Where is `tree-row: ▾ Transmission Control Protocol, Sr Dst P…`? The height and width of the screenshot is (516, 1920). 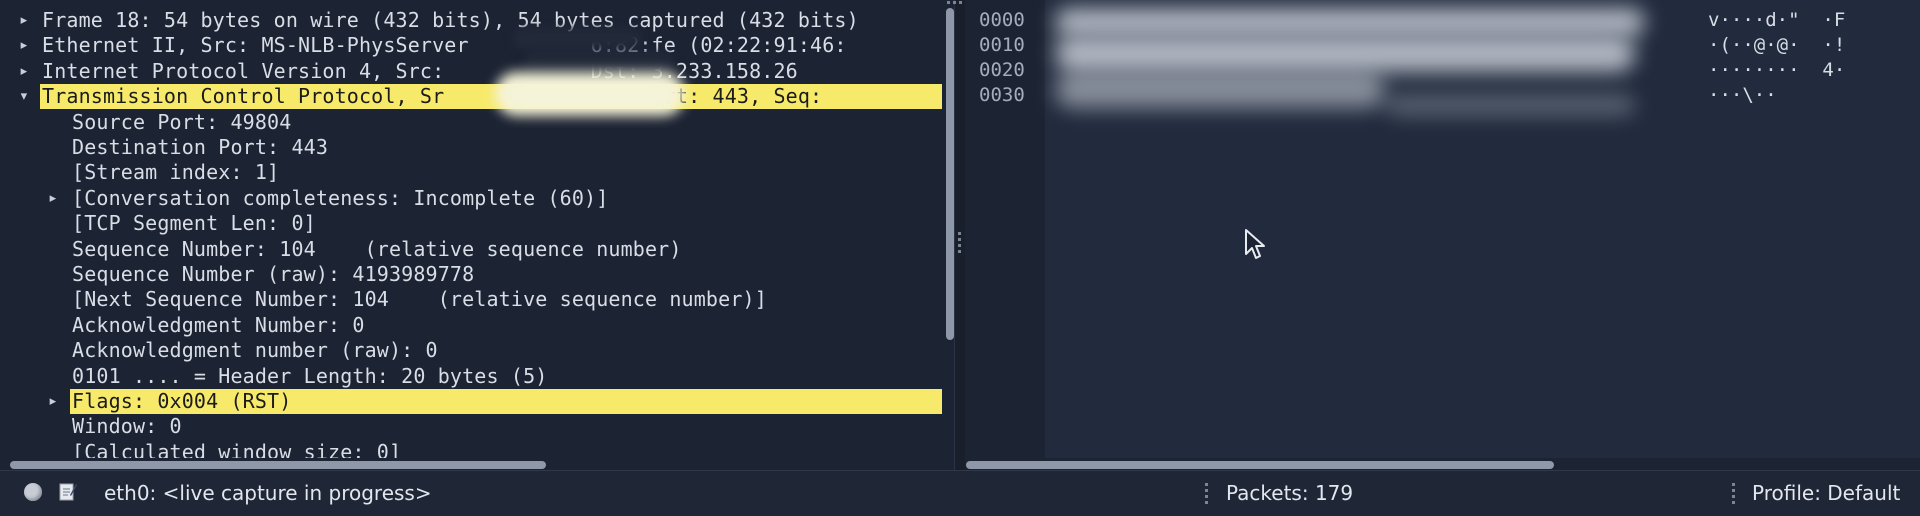
tree-row: ▾ Transmission Control Protocol, Sr Dst P… is located at coordinates (473, 97).